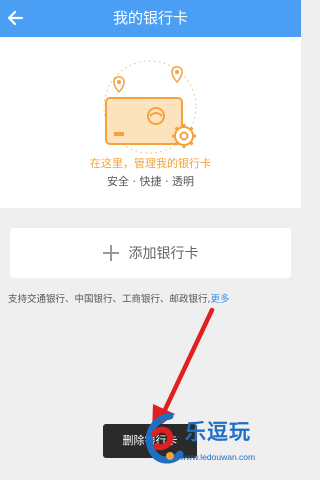  I want to click on supported-banks-text: 支持交通银行、中国银行、工商银行、邮政银行,更多, so click(153, 298).